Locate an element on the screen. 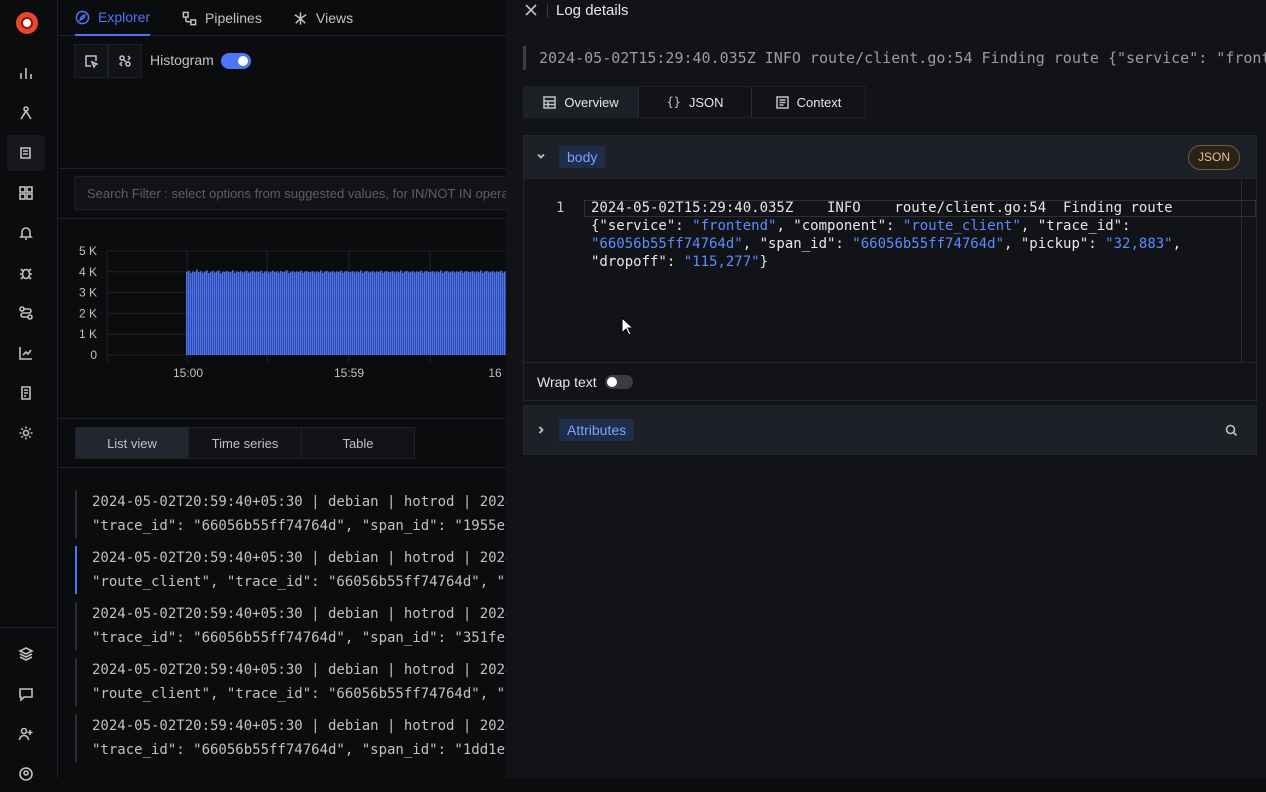 The height and width of the screenshot is (792, 1266). service-map-icon is located at coordinates (26, 313).